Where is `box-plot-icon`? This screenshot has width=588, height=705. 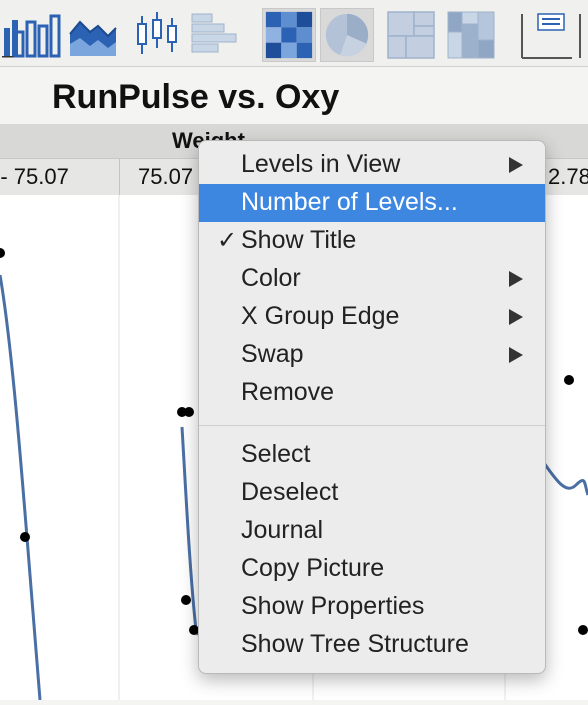 box-plot-icon is located at coordinates (157, 35).